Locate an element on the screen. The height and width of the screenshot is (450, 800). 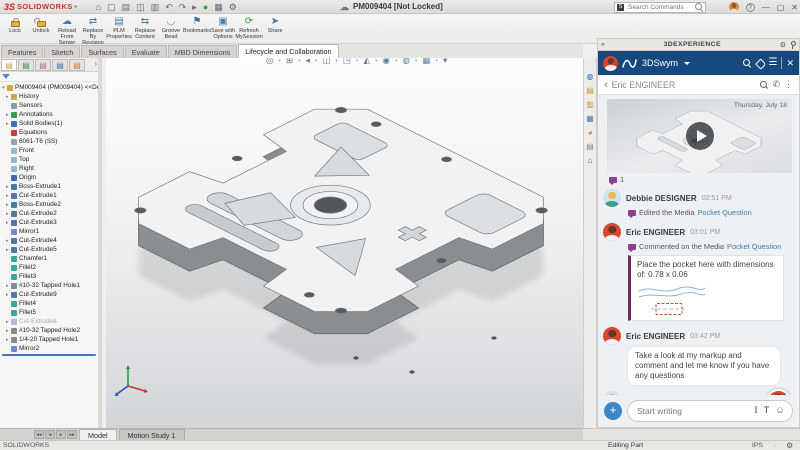
tab-lifecycle-and-collaboration: Lifecycle and Collaboration is located at coordinates (288, 51).